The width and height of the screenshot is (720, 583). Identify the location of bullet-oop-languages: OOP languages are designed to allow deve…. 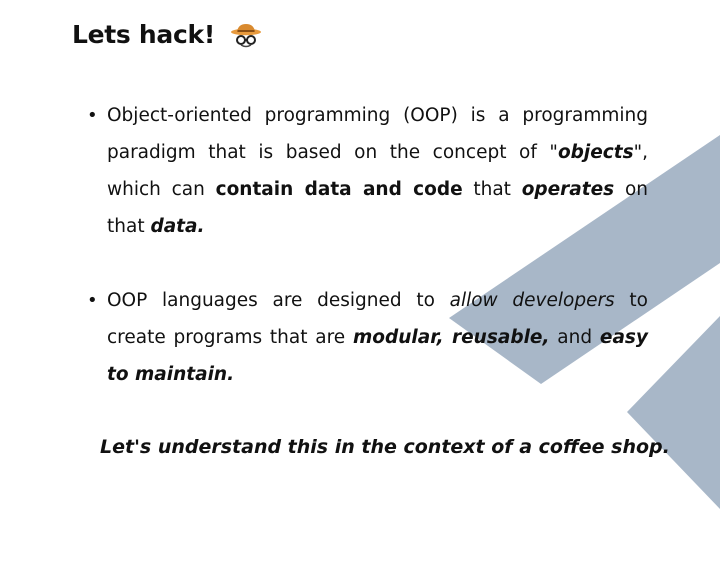
(367, 337).